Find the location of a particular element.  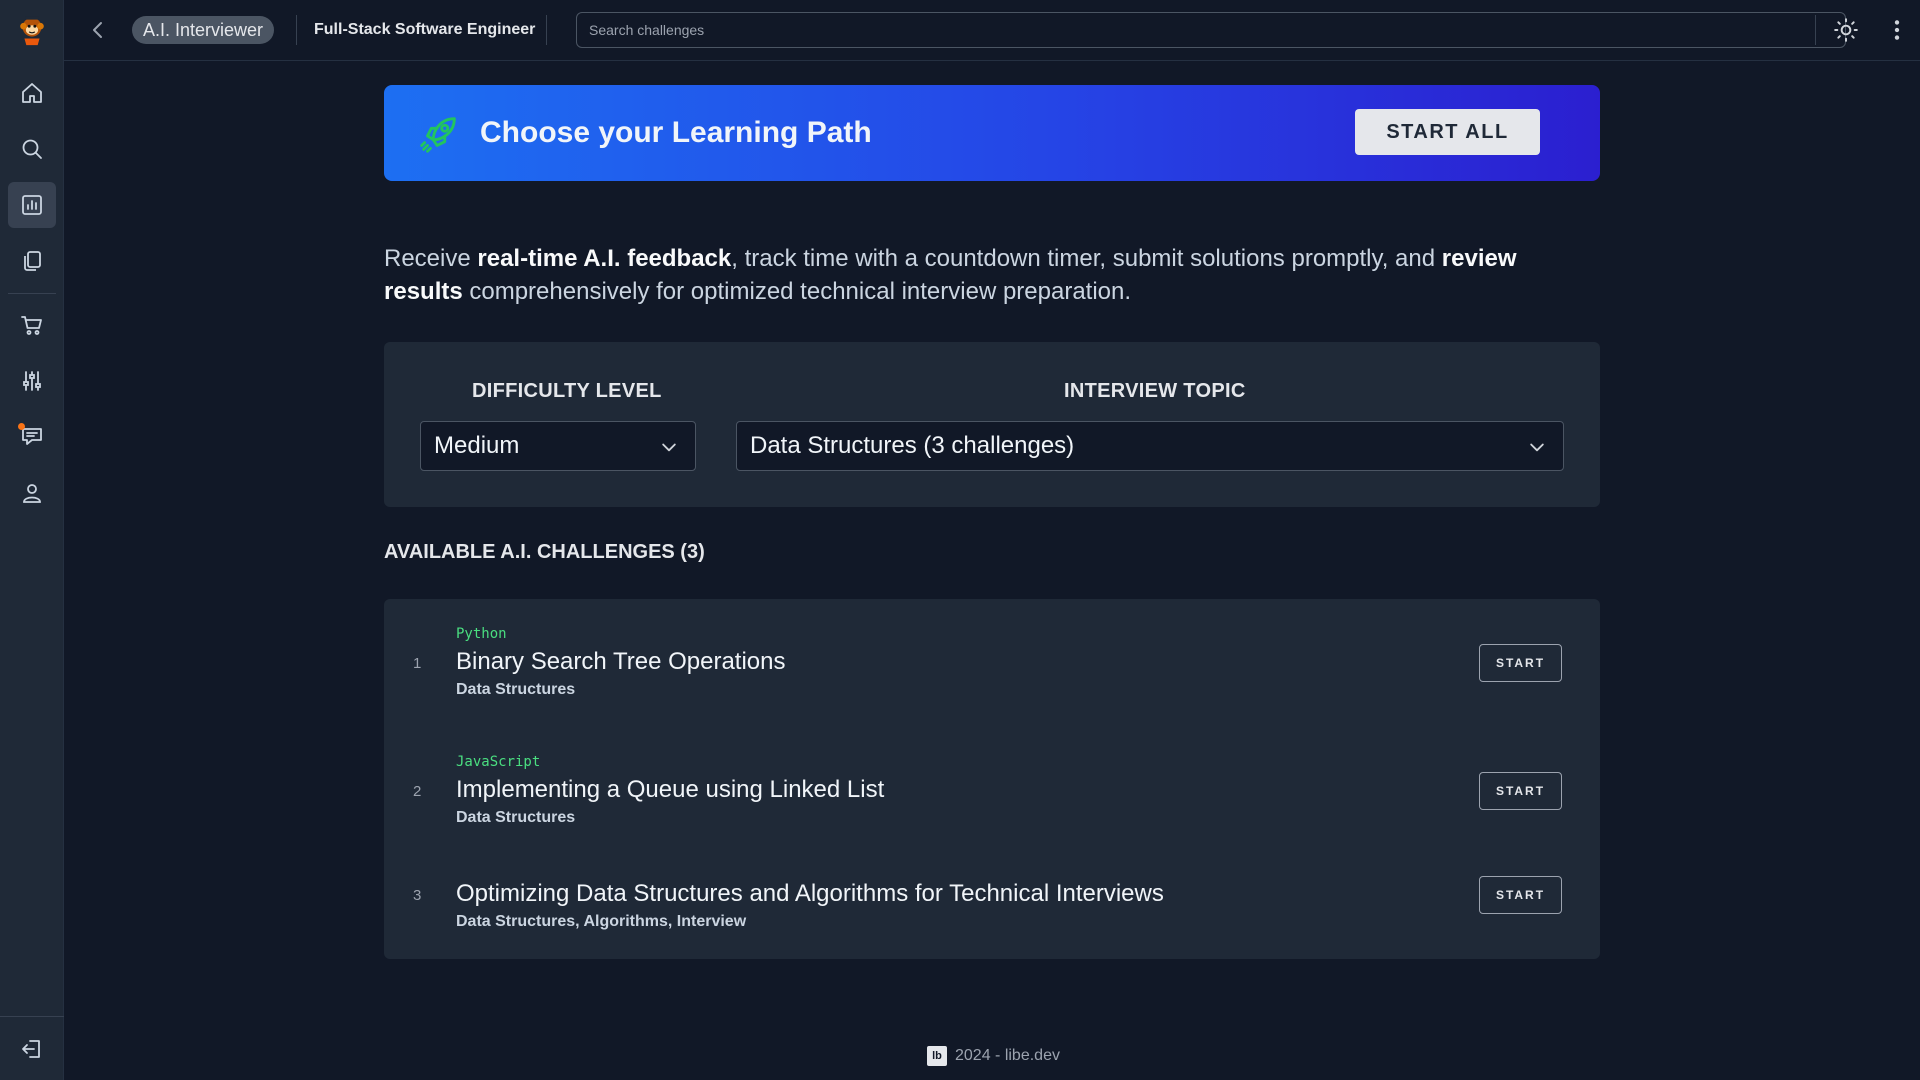

challenge-title: Binary Search Tree Operations is located at coordinates (621, 662).